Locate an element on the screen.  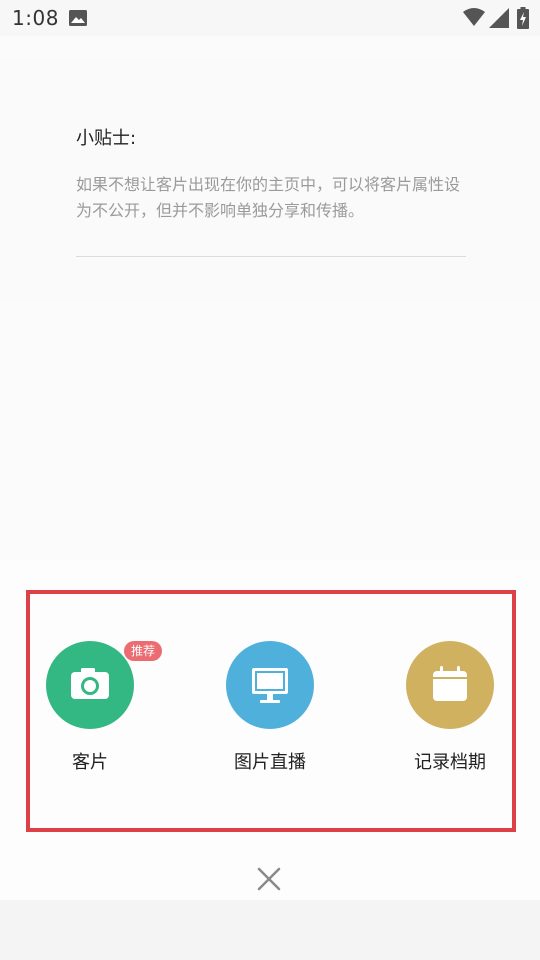
status-bar: 1:08 is located at coordinates (270, 18).